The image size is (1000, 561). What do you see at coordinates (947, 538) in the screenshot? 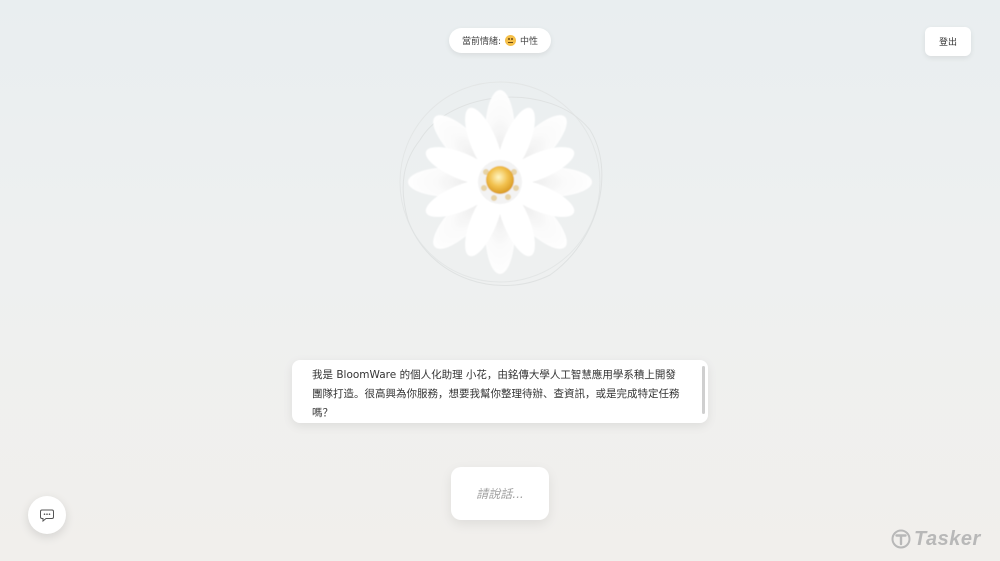
I see `watermark-text: Tasker` at bounding box center [947, 538].